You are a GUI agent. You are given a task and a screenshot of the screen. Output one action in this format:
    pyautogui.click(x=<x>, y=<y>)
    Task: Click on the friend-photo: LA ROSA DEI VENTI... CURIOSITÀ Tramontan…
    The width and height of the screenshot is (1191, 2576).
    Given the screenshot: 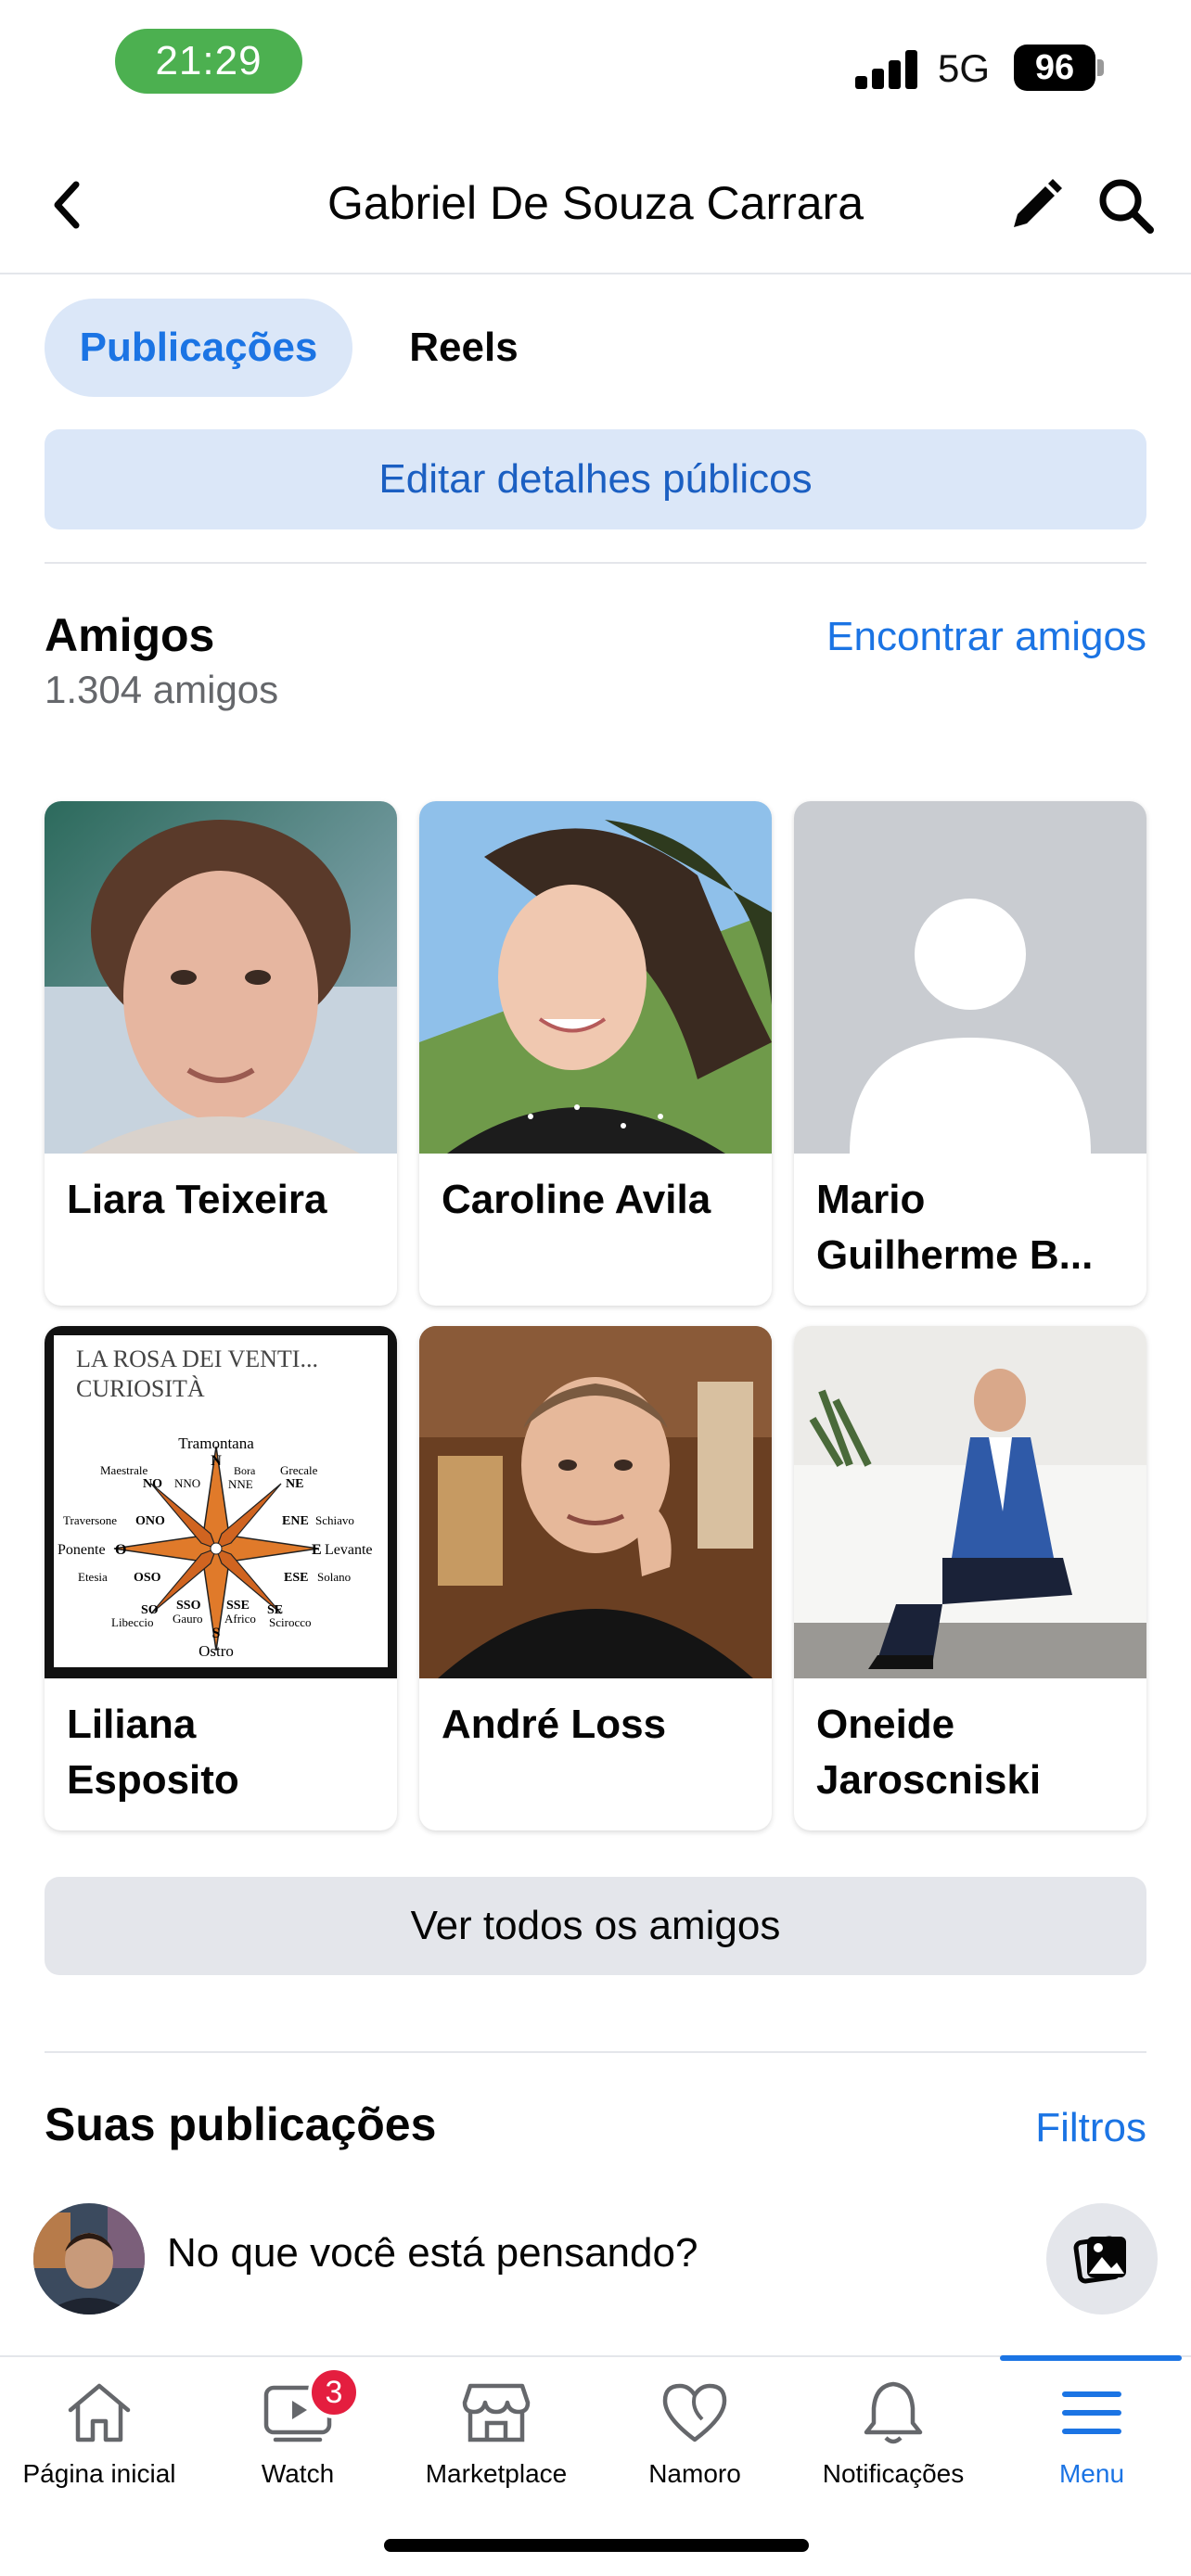 What is the action you would take?
    pyautogui.click(x=221, y=1502)
    